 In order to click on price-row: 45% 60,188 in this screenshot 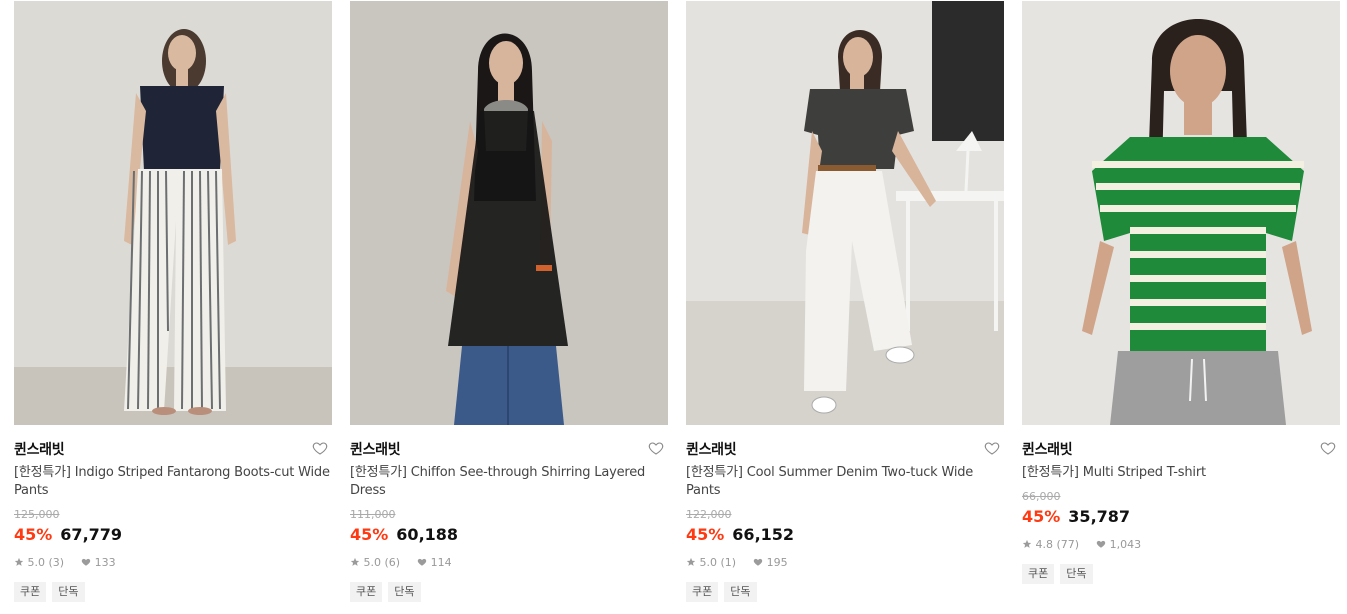, I will do `click(404, 536)`.